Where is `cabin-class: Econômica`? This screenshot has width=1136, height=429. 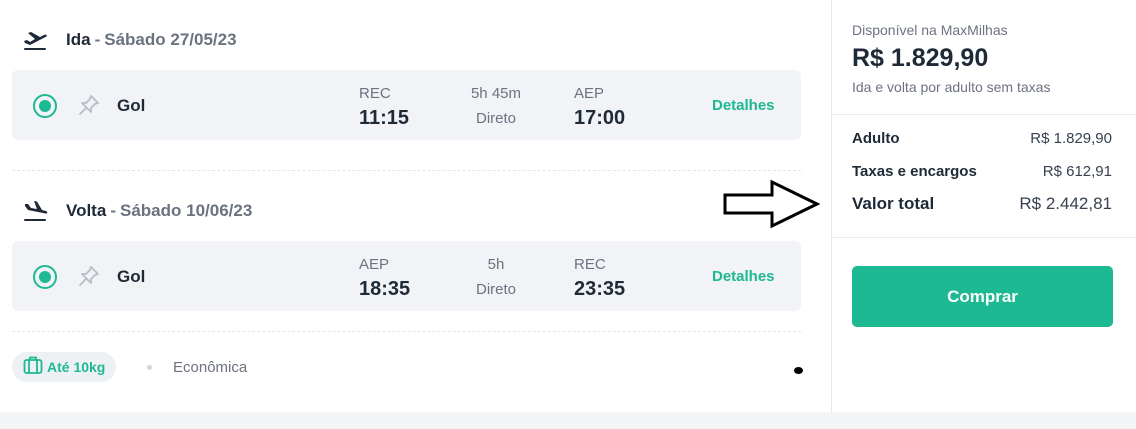 cabin-class: Econômica is located at coordinates (210, 367).